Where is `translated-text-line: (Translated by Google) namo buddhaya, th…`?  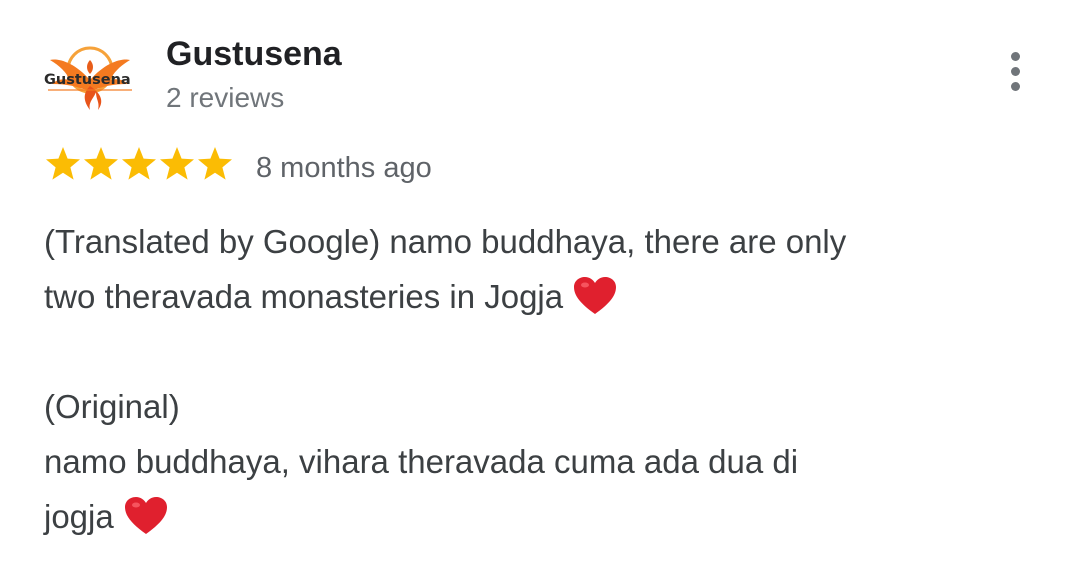
translated-text-line: (Translated by Google) namo buddhaya, th… is located at coordinates (445, 241).